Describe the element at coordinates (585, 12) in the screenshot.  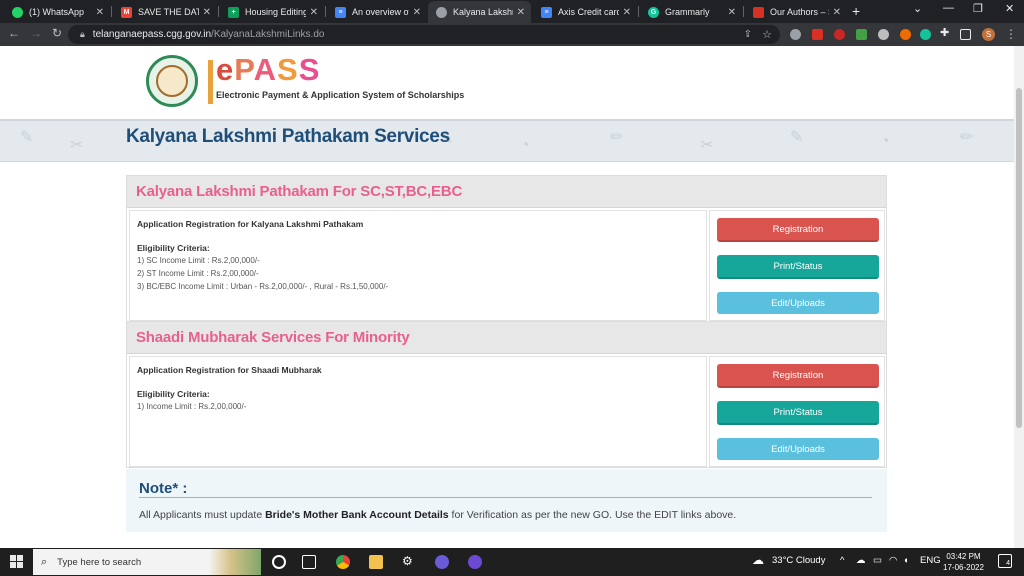
I see `tab-axis-credit-card: ≡ Axis Credit card a ✕` at that location.